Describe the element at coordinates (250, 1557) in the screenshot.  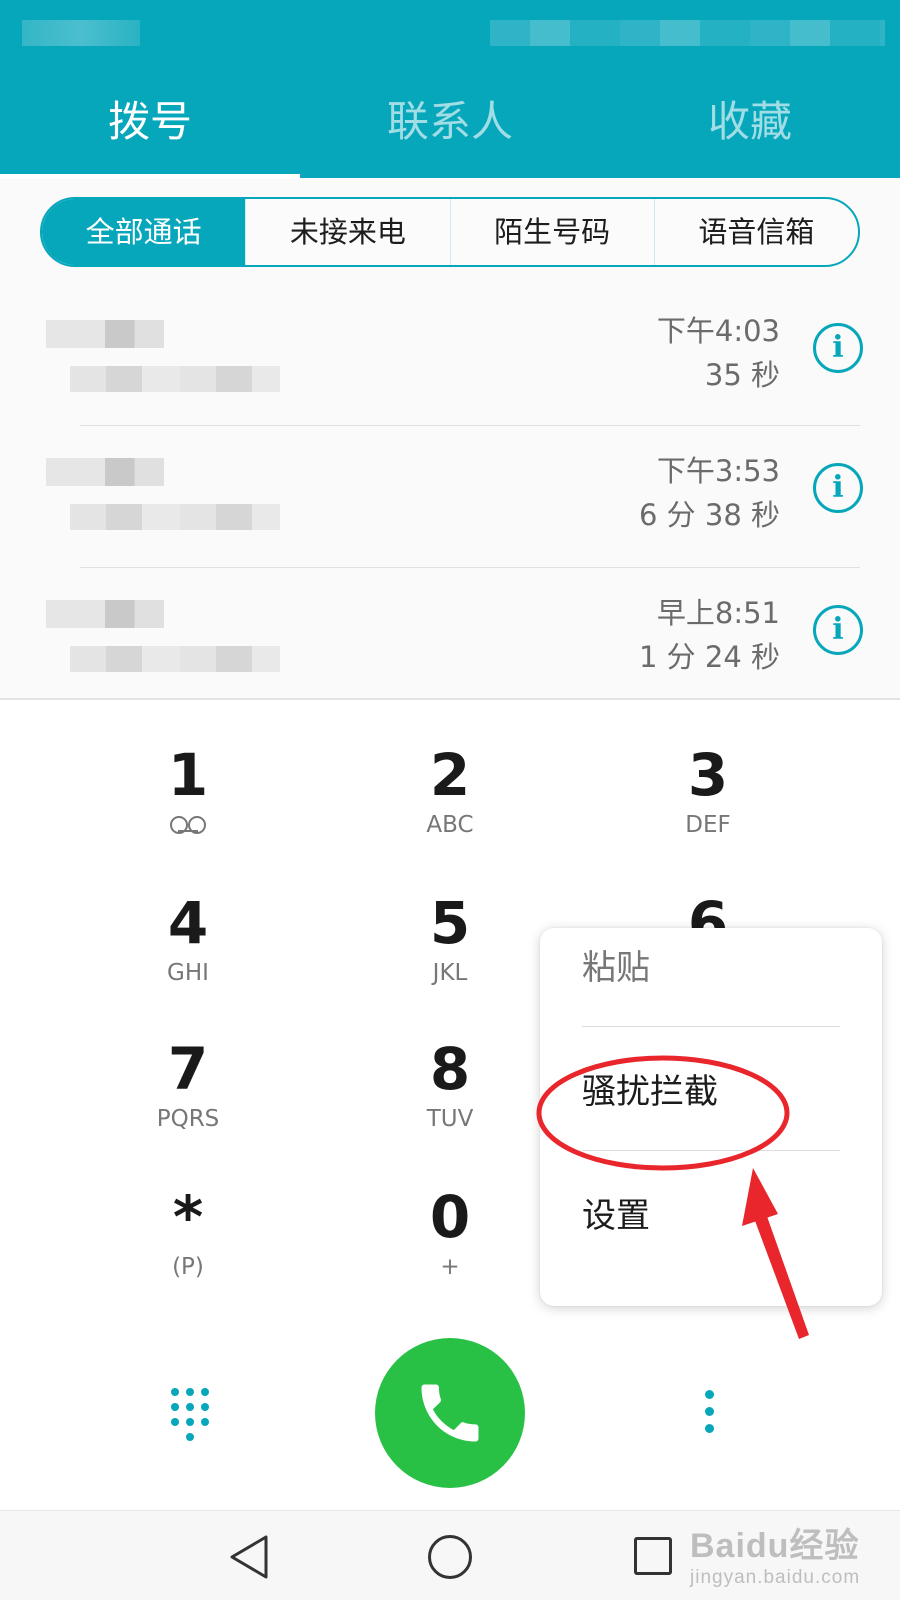
I see `triangle-back-icon` at that location.